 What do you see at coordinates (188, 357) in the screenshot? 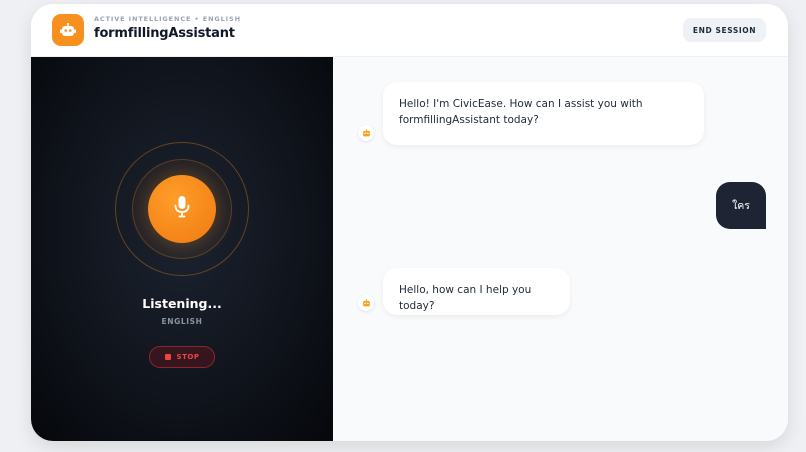
I see `stop-label: STOP` at bounding box center [188, 357].